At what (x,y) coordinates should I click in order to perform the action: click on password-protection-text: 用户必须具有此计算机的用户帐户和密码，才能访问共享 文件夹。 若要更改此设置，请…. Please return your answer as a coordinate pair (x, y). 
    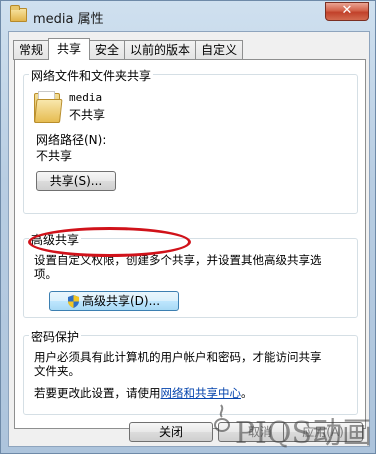
    Looking at the image, I should click on (178, 375).